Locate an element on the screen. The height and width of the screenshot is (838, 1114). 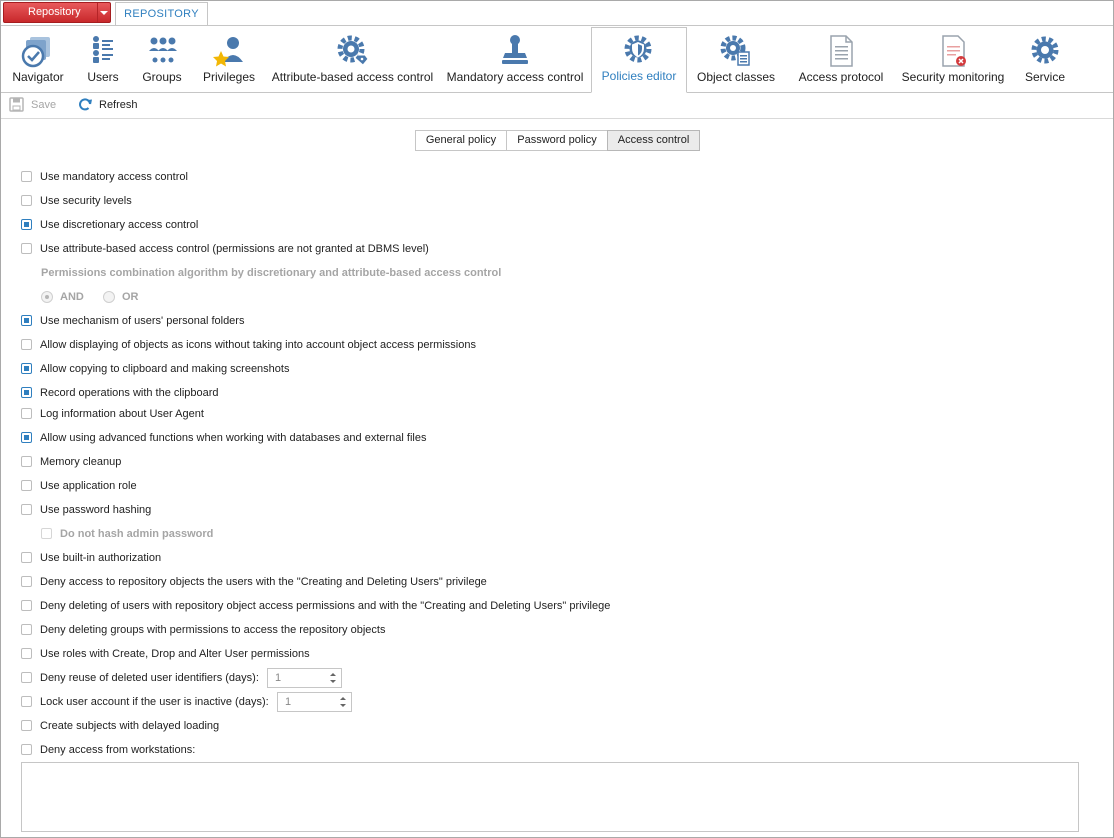
option-label: Memory cleanup is located at coordinates (81, 462).